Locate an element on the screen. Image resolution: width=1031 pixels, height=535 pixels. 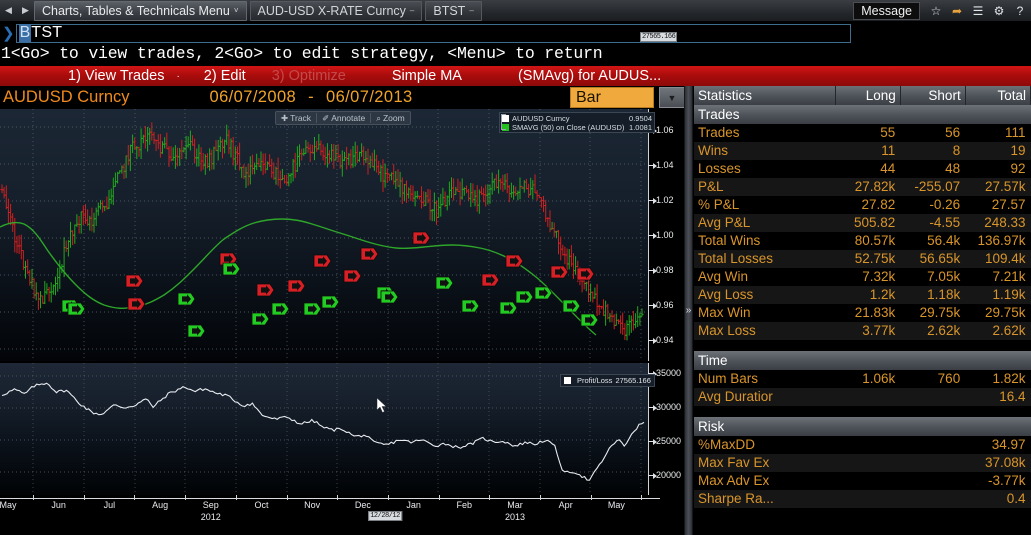
table-row: Avg P&L 505.82 -4.55 248.33 is located at coordinates (862, 223).